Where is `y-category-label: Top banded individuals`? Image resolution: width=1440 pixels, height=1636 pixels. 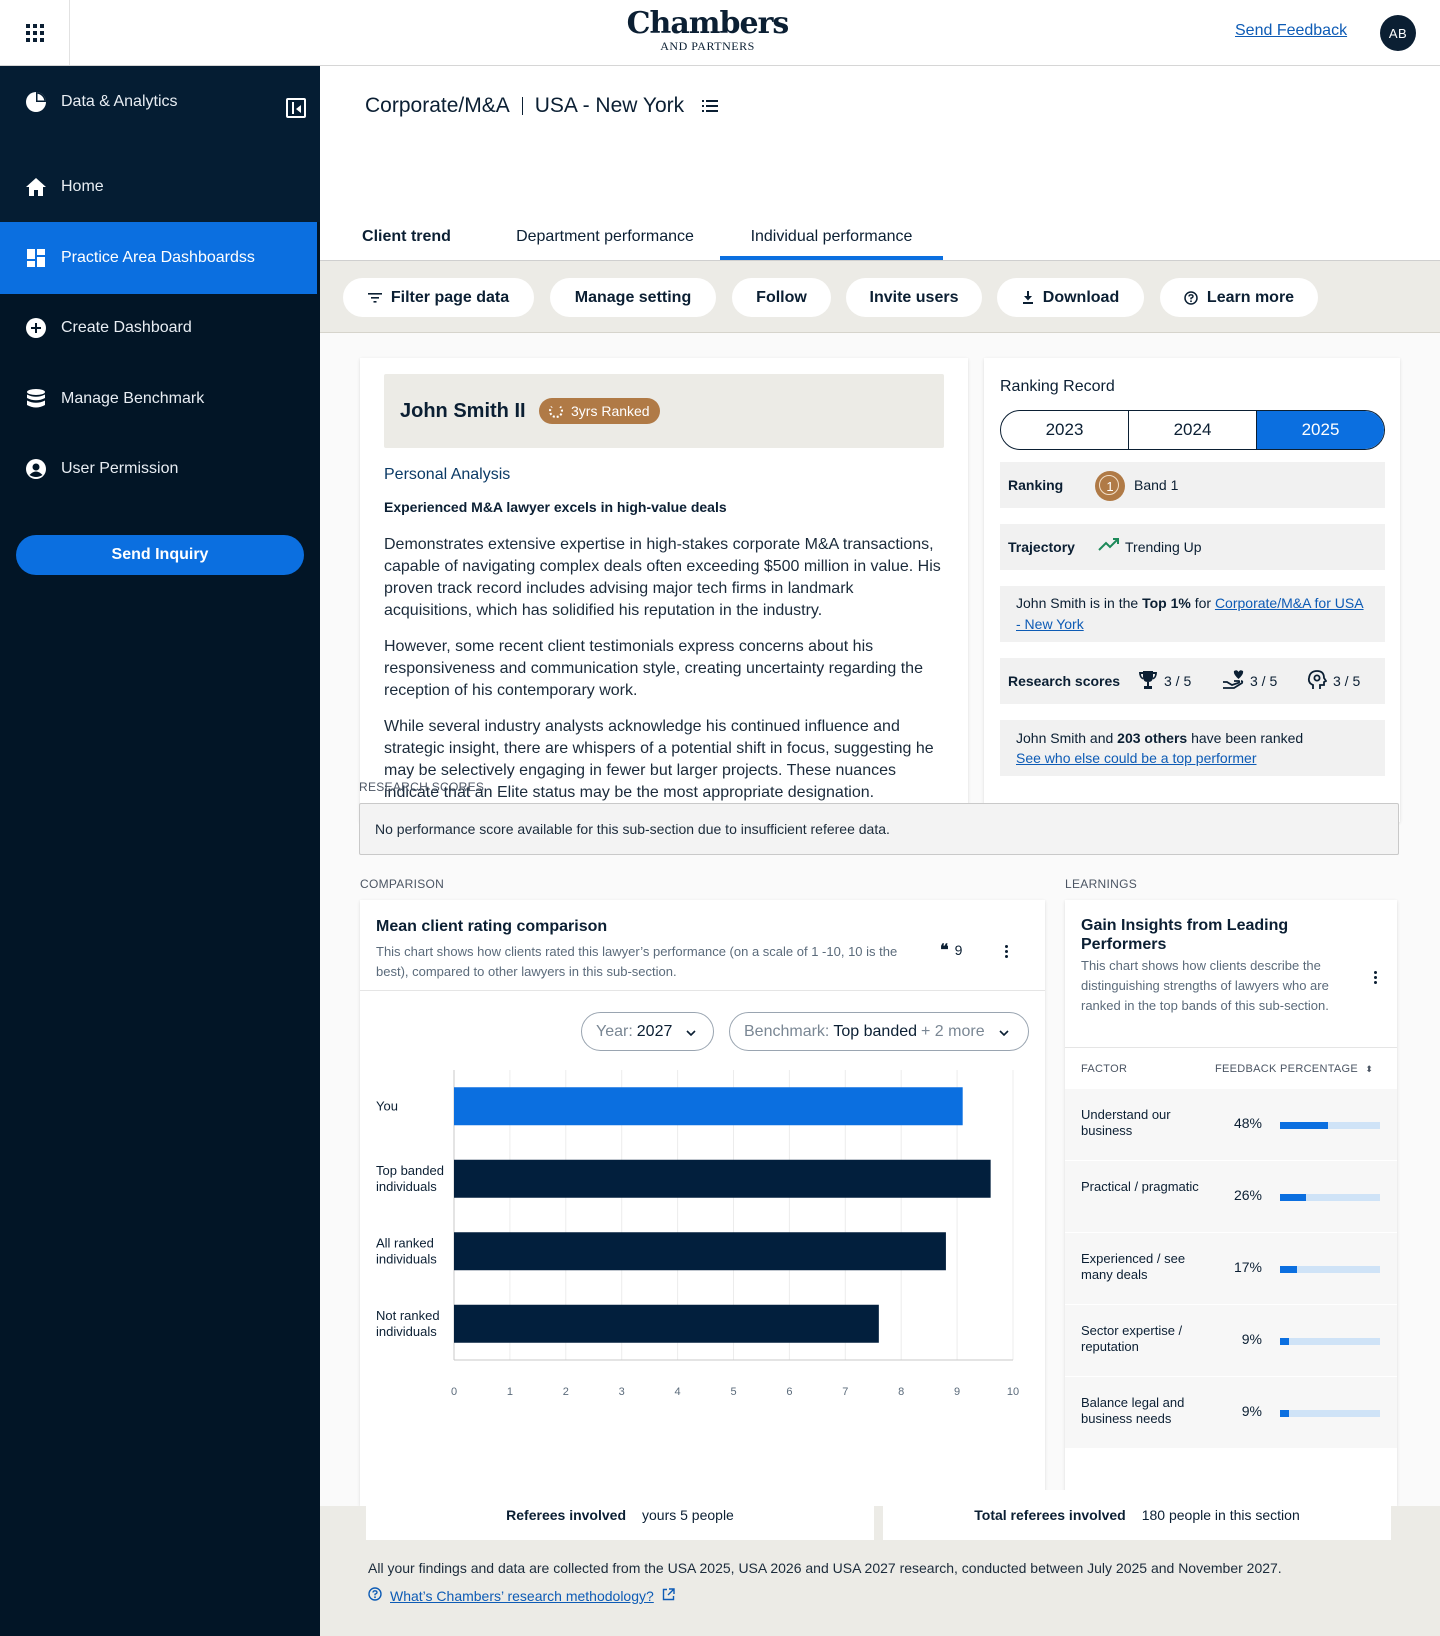
y-category-label: Top banded individuals is located at coordinates (410, 1178).